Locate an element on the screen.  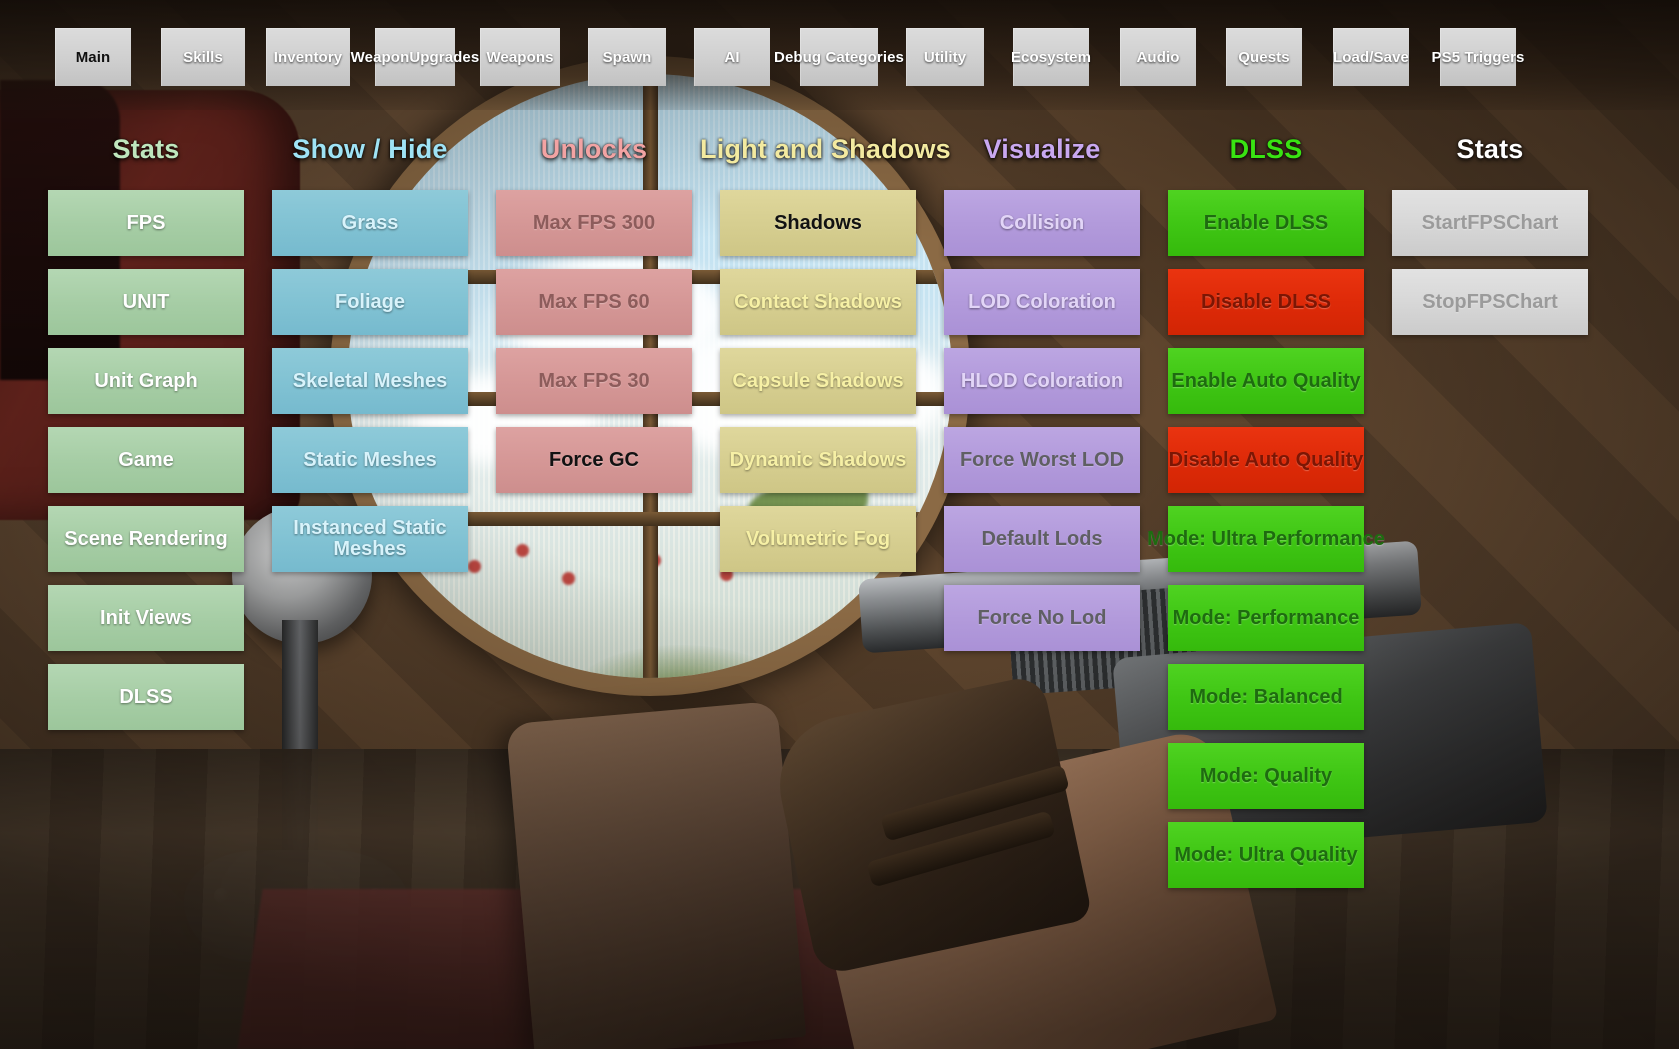
button-instanced-static-meshes: Instanced Static Meshes is located at coordinates (370, 539).